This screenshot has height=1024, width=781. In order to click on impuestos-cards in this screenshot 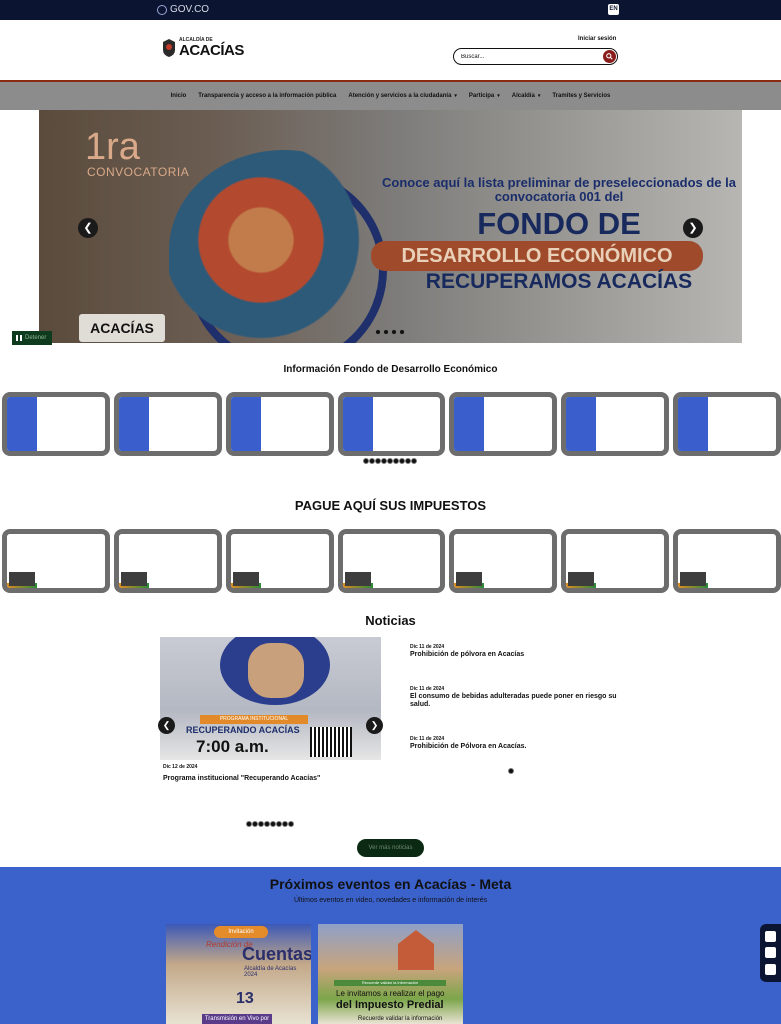, I will do `click(390, 561)`.